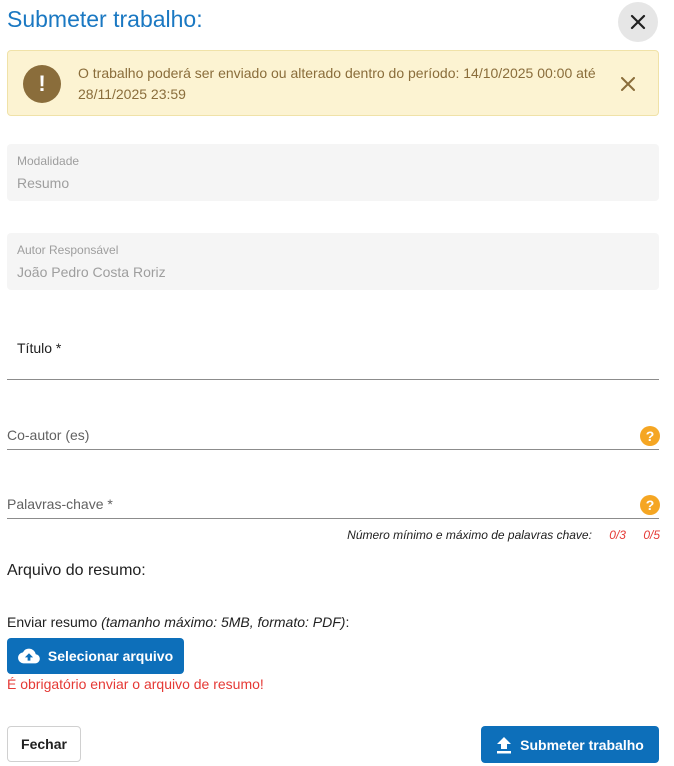 The height and width of the screenshot is (766, 674). What do you see at coordinates (28, 656) in the screenshot?
I see `cloud-upload-icon` at bounding box center [28, 656].